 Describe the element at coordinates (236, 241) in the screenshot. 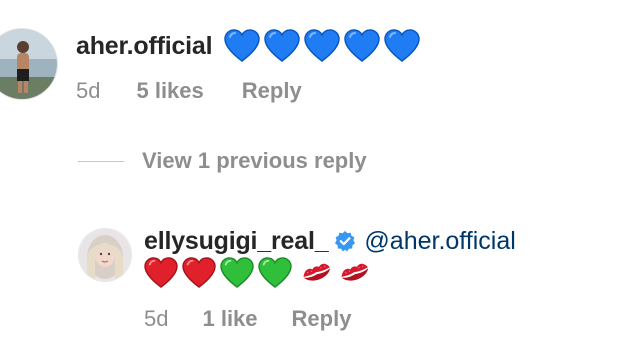

I see `reply-username: ellysugigi_real_` at that location.